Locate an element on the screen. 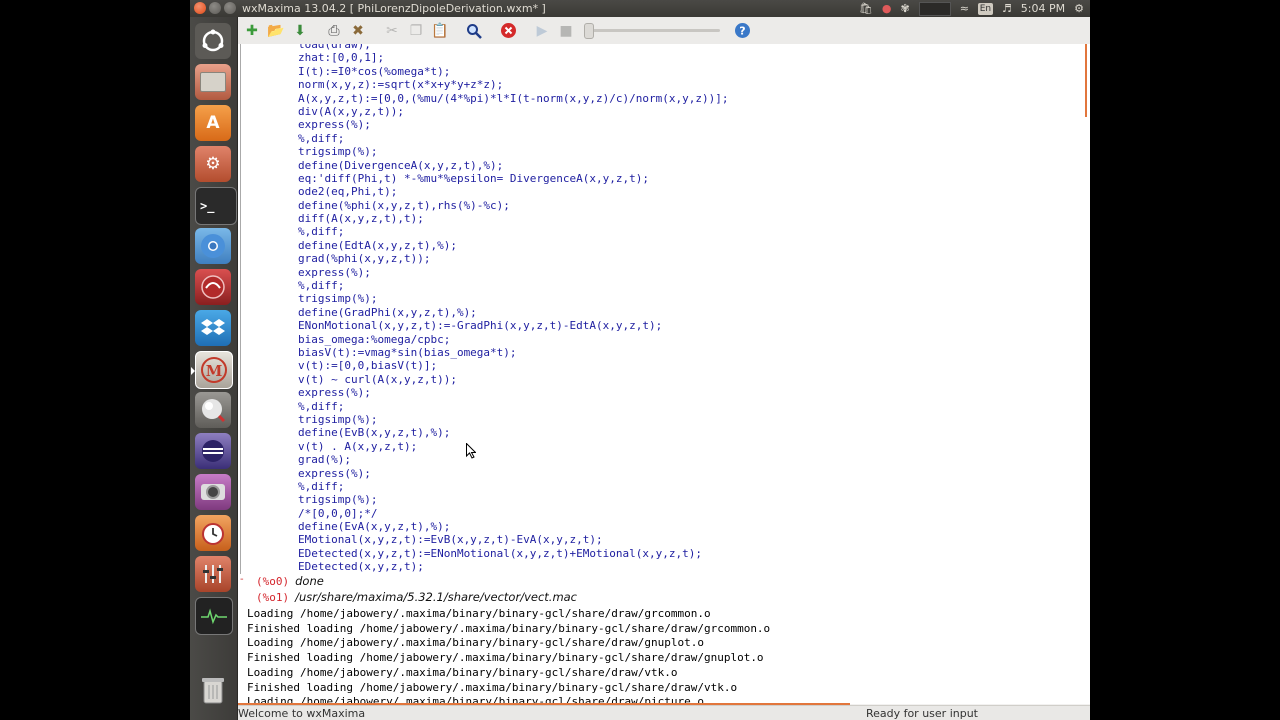 The width and height of the screenshot is (1280, 720). launcher: A ⚙ >_ M is located at coordinates (214, 368).